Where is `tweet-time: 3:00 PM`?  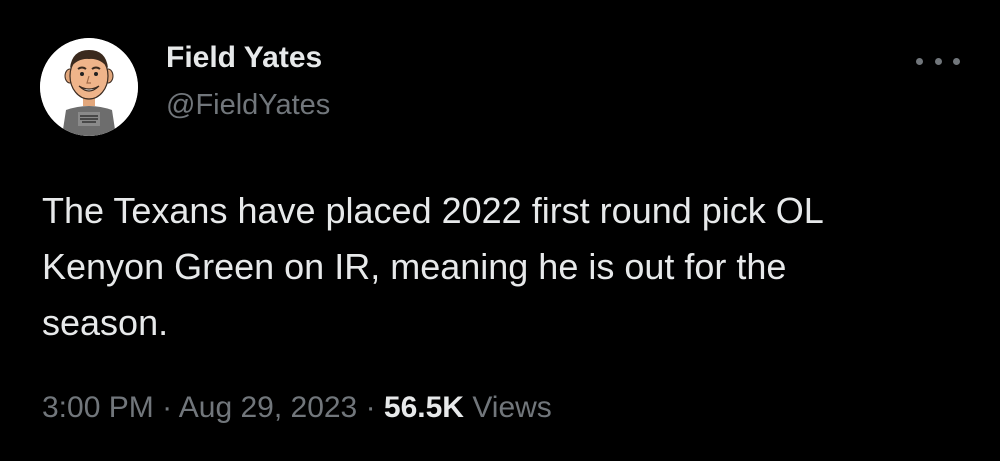
tweet-time: 3:00 PM is located at coordinates (98, 407).